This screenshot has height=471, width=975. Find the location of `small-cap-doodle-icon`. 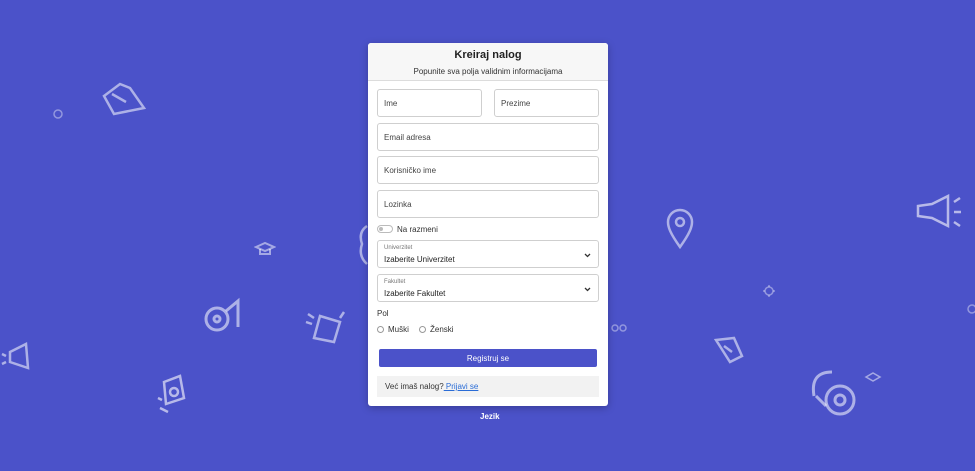

small-cap-doodle-icon is located at coordinates (873, 378).